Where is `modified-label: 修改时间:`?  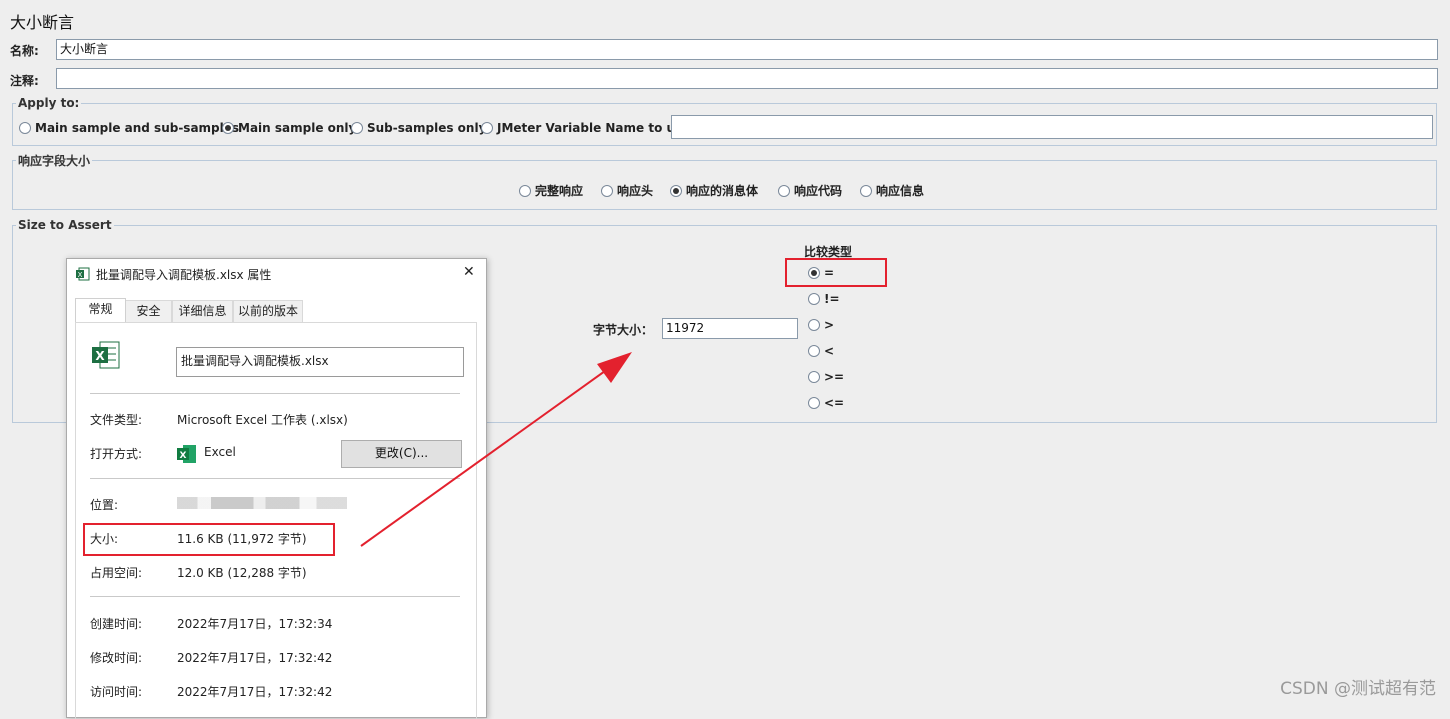 modified-label: 修改时间: is located at coordinates (116, 658).